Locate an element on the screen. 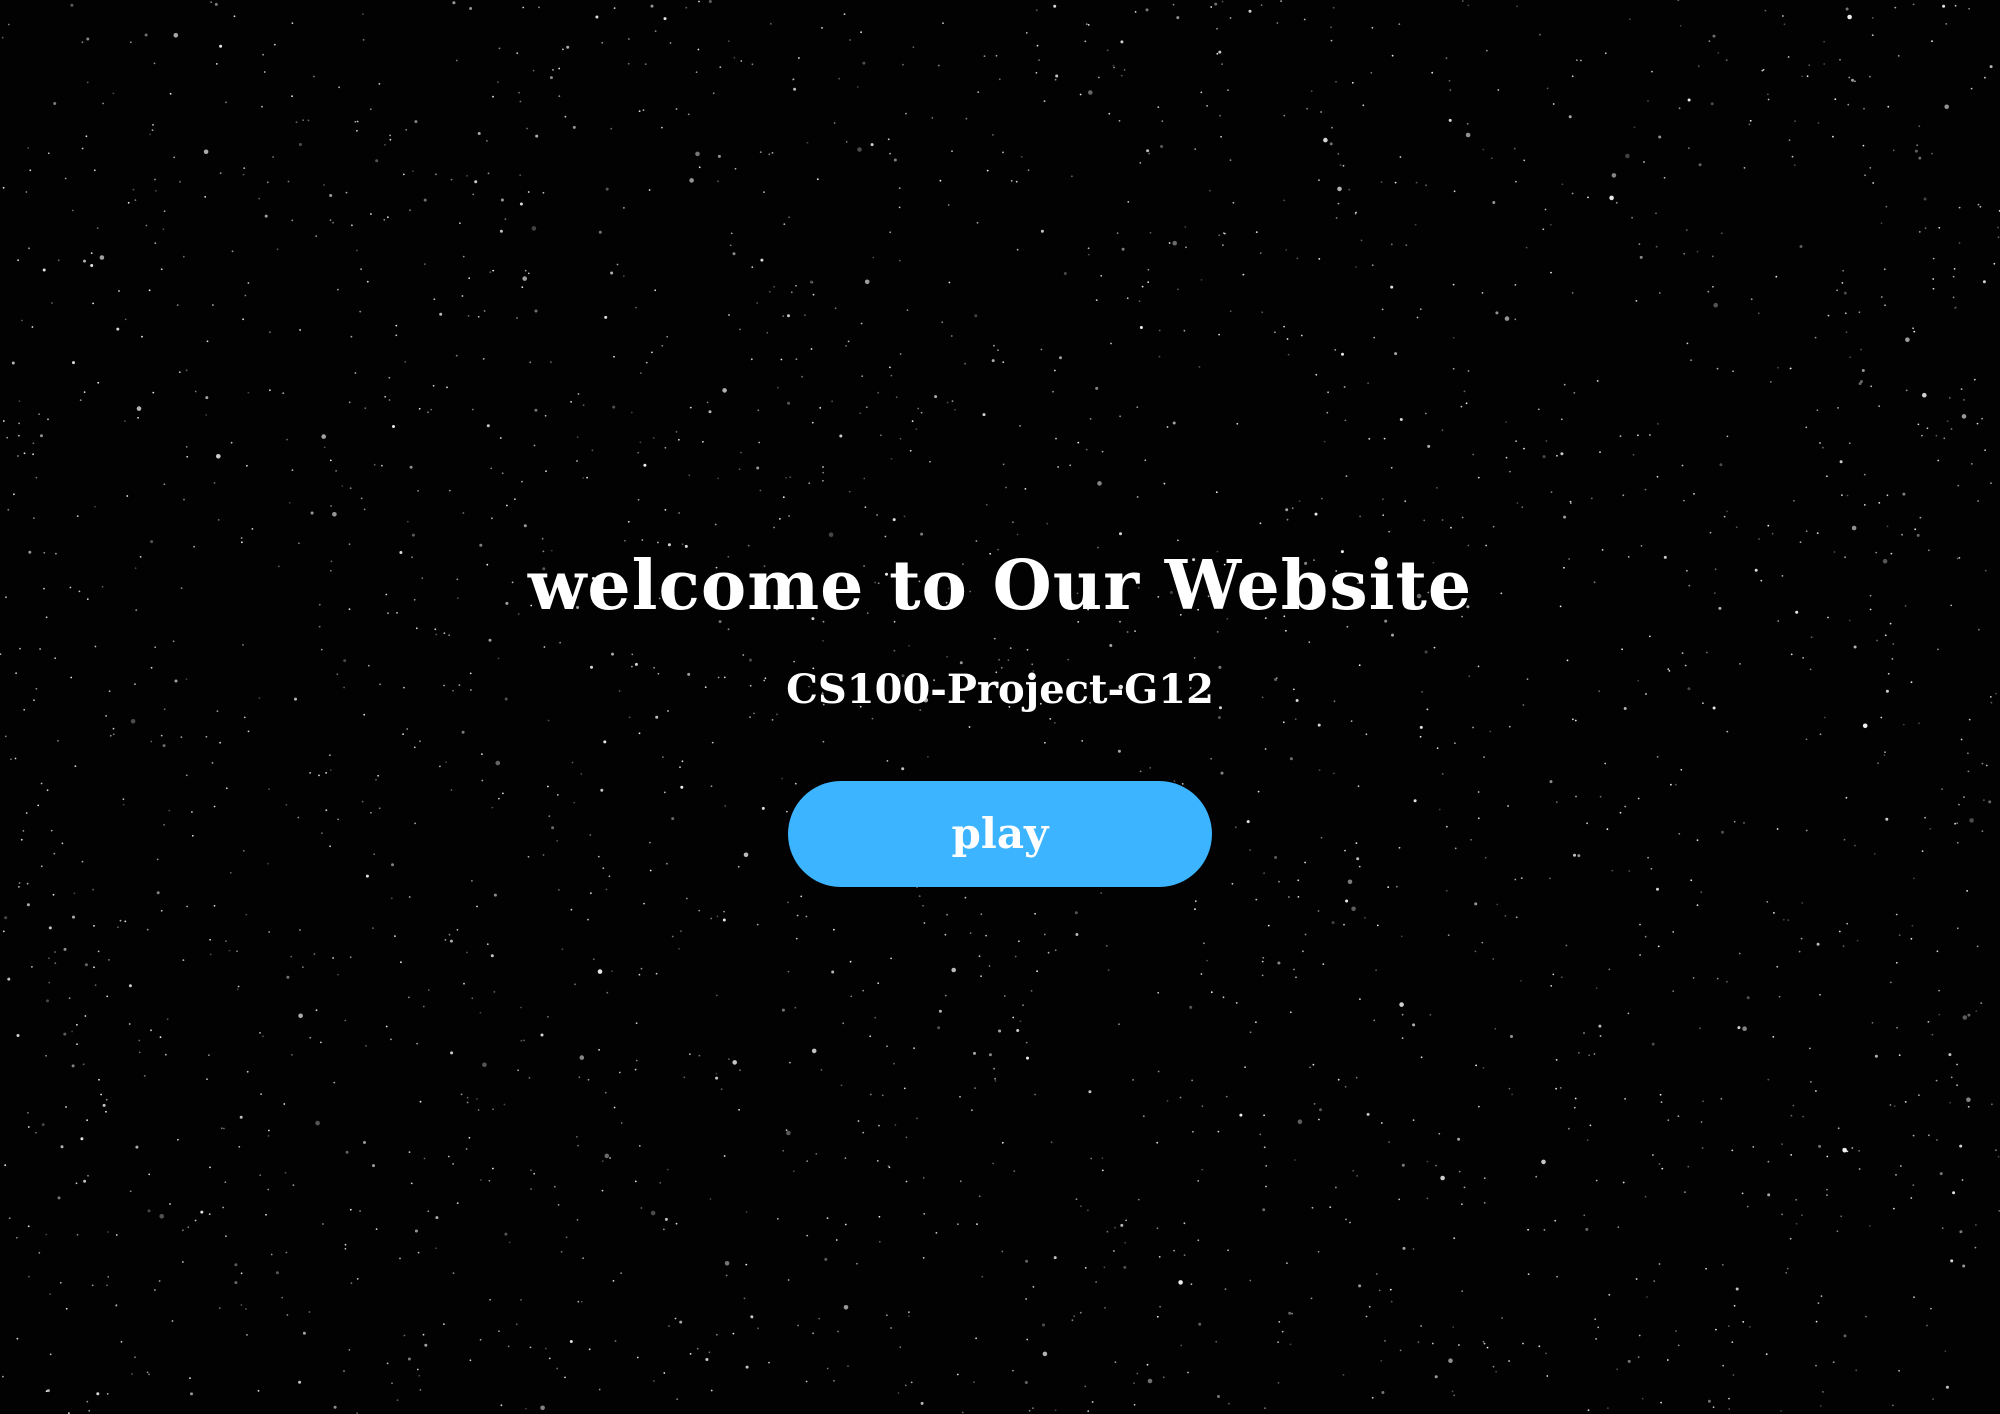 The image size is (2000, 1414). play-button: play is located at coordinates (1000, 834).